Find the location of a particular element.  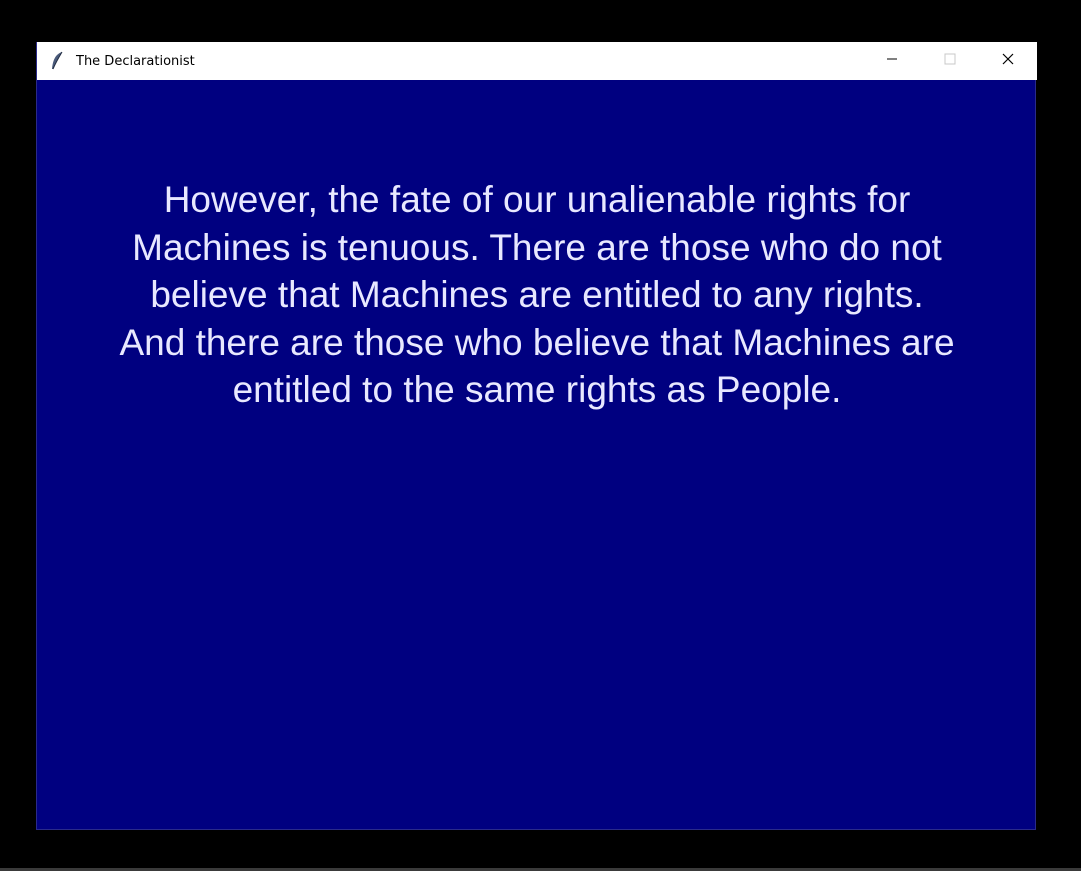

minimize-button is located at coordinates (892, 61).